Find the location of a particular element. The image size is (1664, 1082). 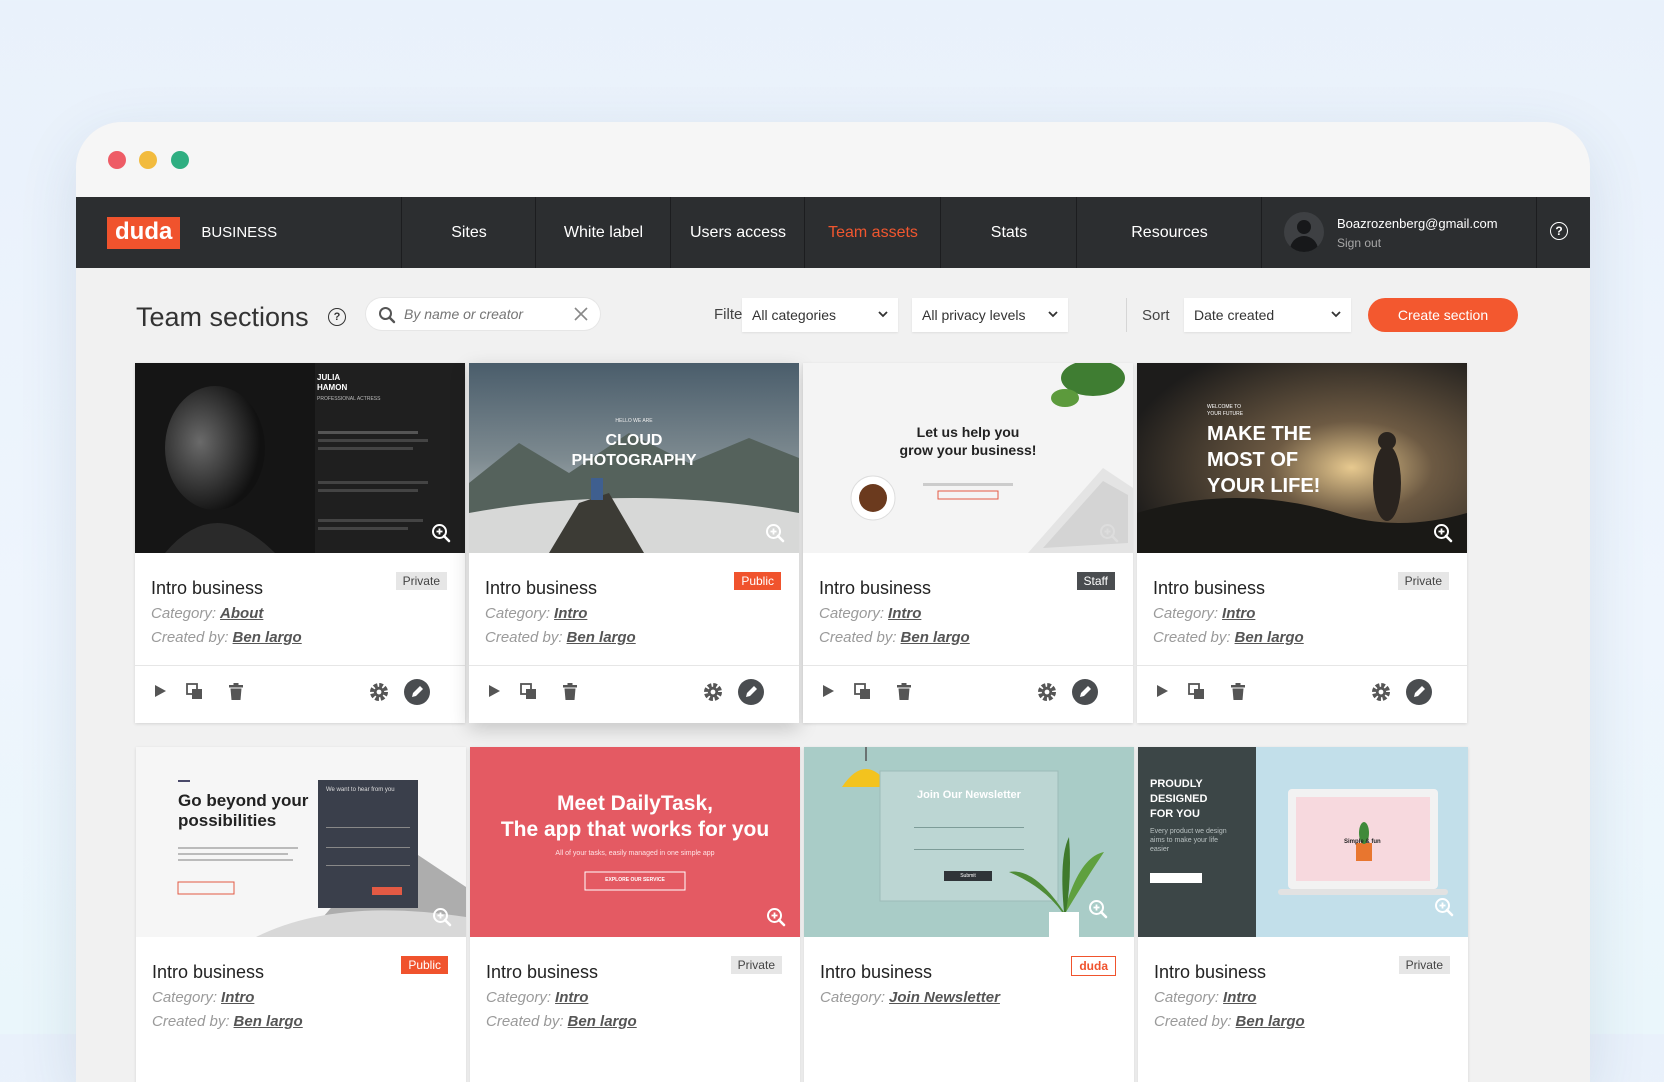

user-email: Boazrozenberg@gmail.com is located at coordinates (1417, 223).